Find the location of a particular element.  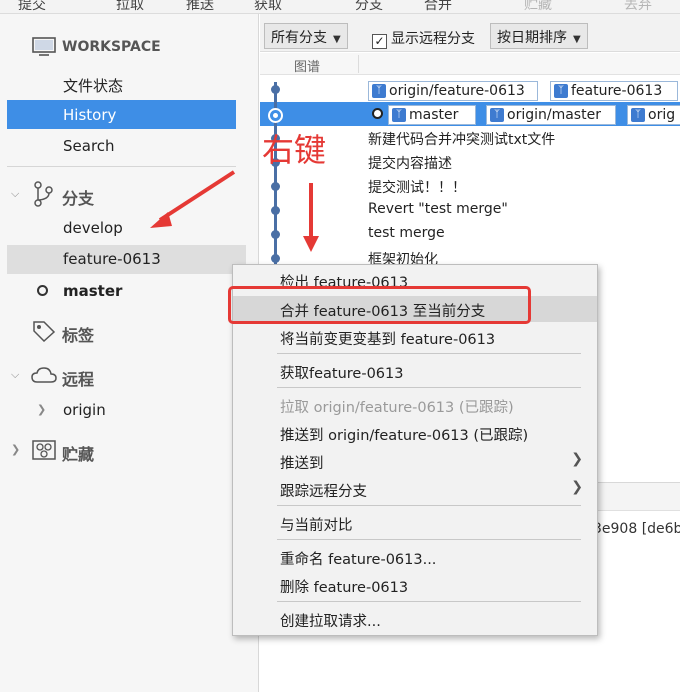

cloud-icon is located at coordinates (44, 375).